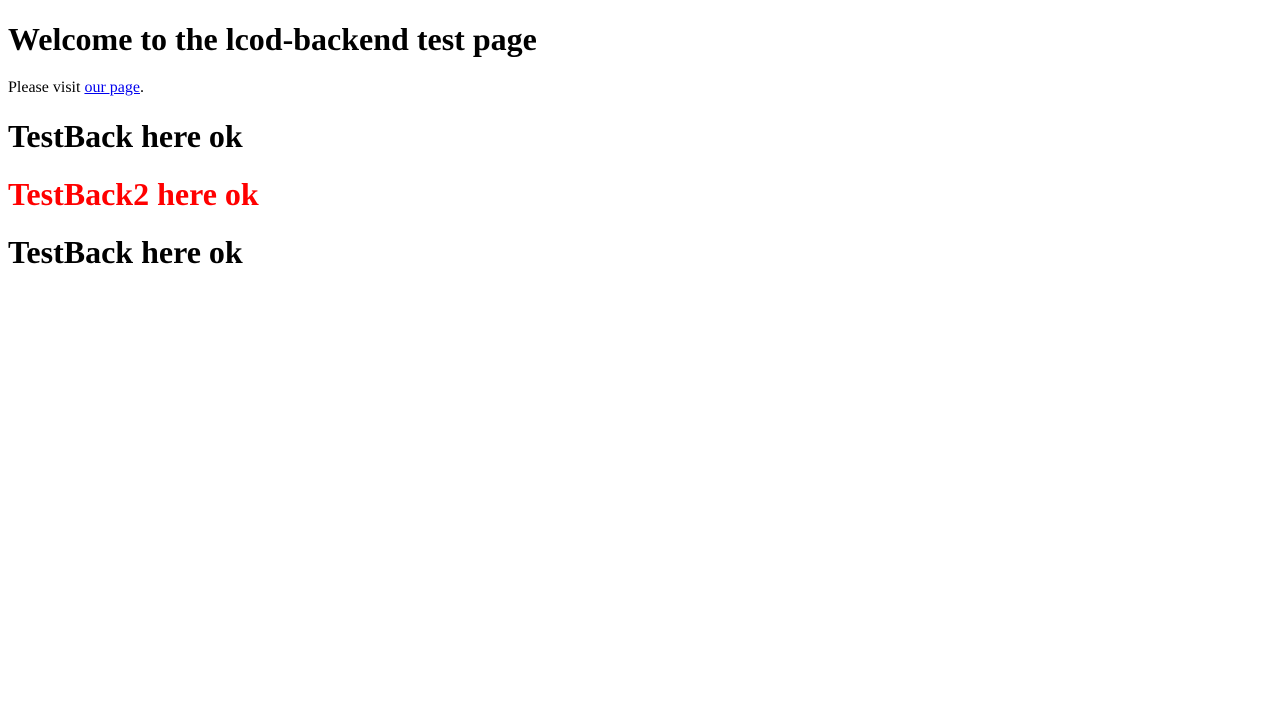 This screenshot has width=1280, height=720. Describe the element at coordinates (125, 136) in the screenshot. I see `testback-heading-1: TestBack here ok` at that location.